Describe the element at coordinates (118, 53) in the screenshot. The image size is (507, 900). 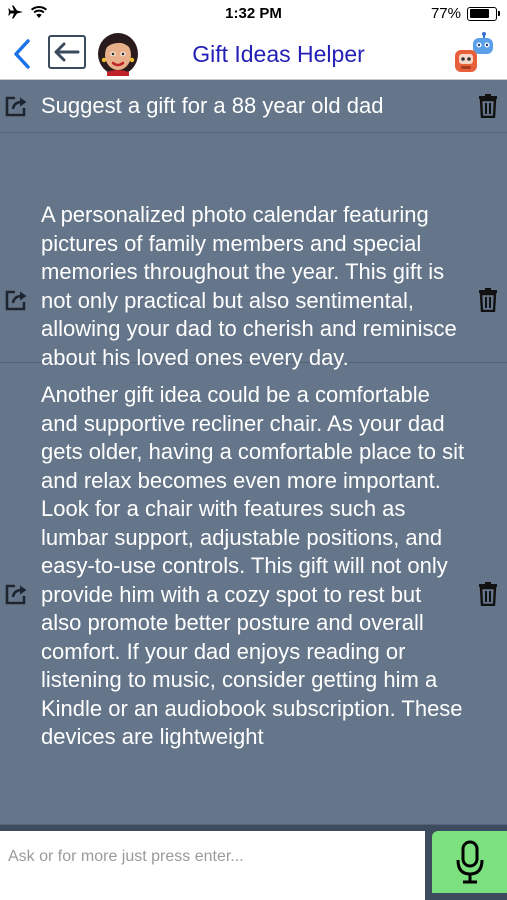
I see `avatar` at that location.